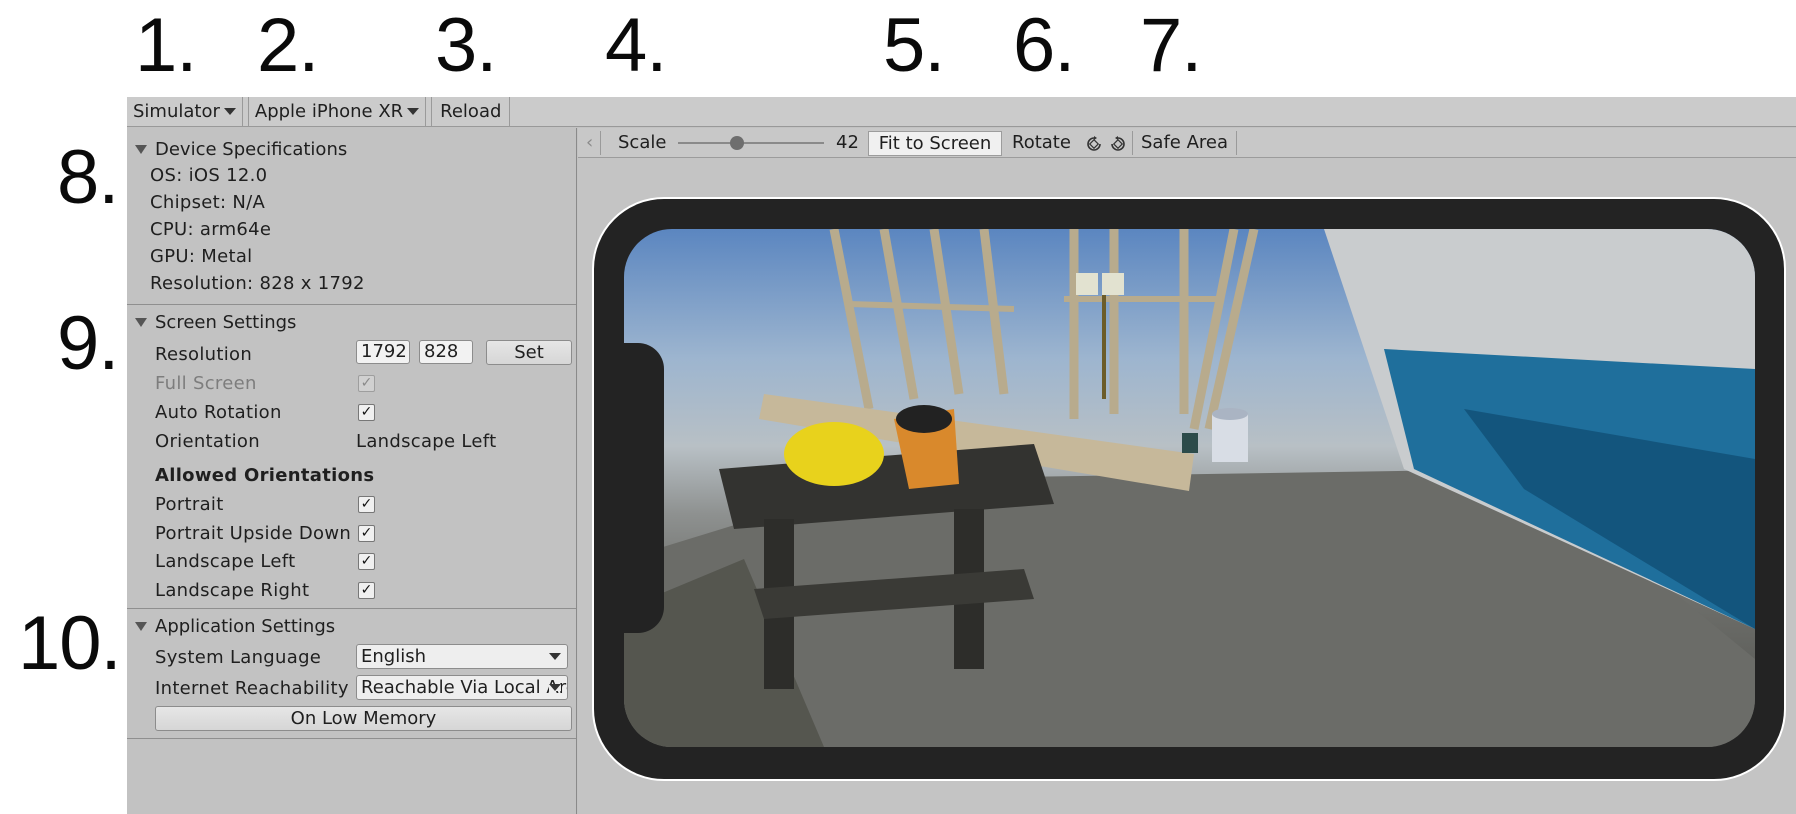 The height and width of the screenshot is (814, 1796). Describe the element at coordinates (1171, 45) in the screenshot. I see `callout-7: 7.` at that location.